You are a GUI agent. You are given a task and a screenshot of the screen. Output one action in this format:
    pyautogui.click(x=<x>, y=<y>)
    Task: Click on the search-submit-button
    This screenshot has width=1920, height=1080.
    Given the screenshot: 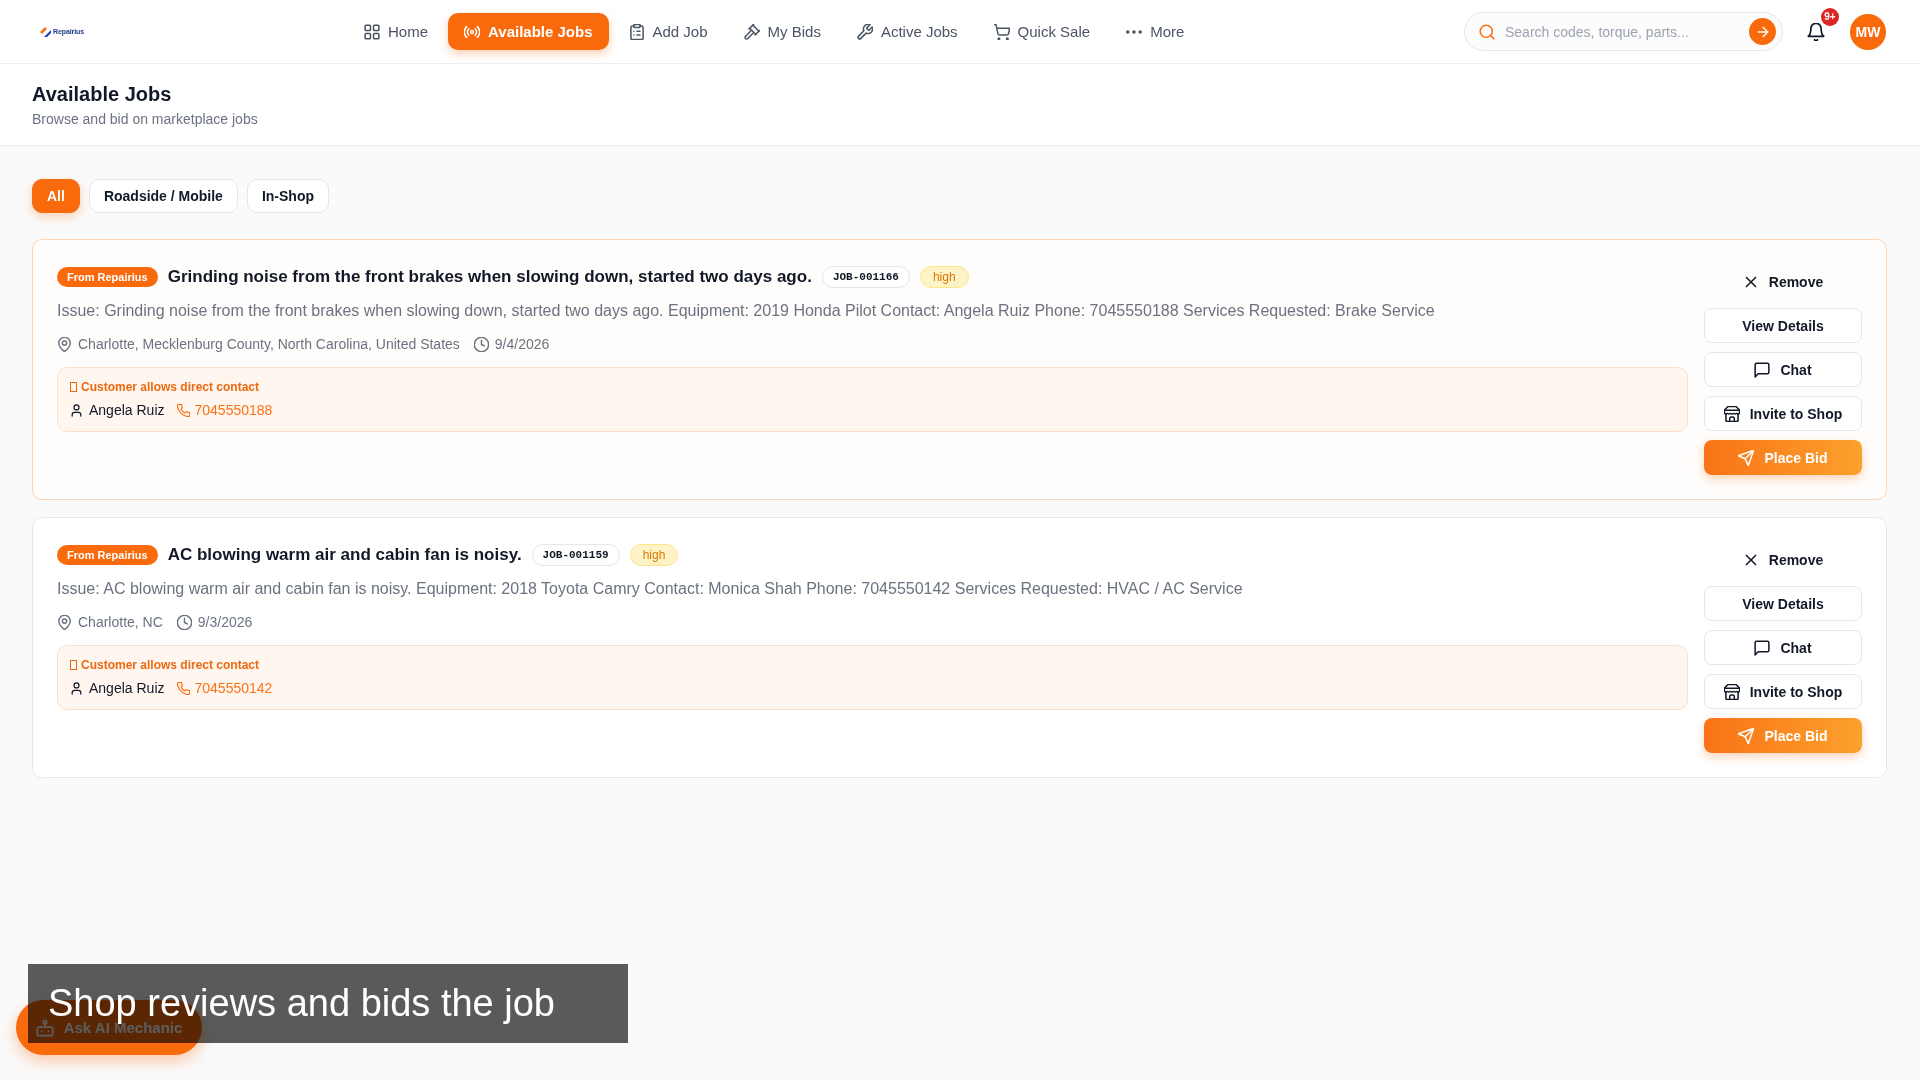 What is the action you would take?
    pyautogui.click(x=1762, y=31)
    